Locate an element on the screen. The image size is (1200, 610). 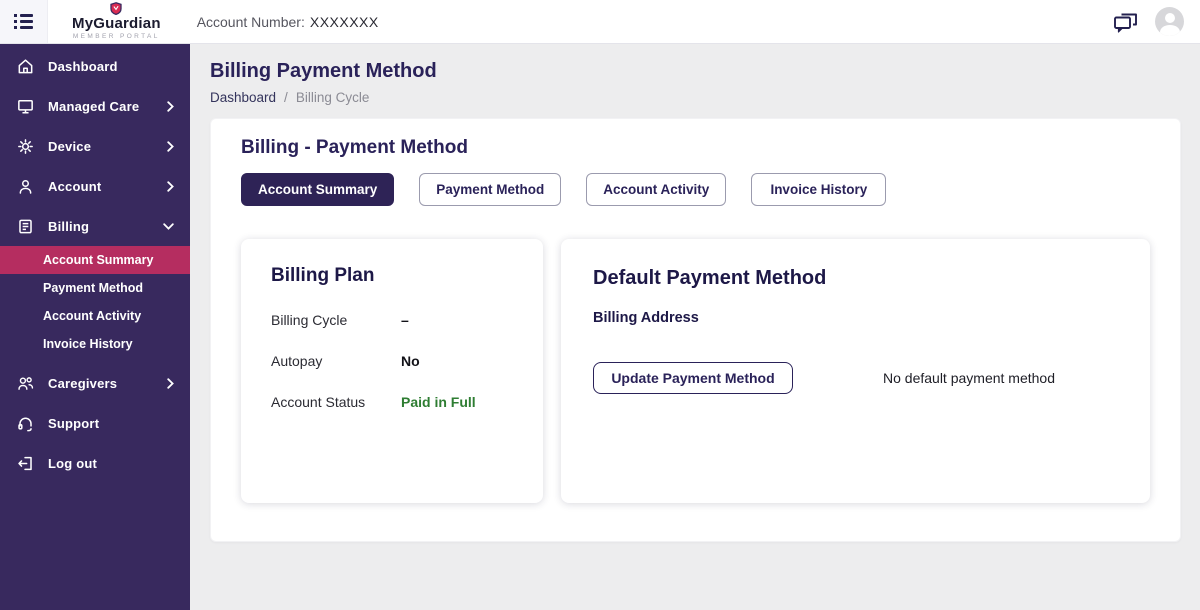
sidebar-subitem-label: Account Summary is located at coordinates (98, 260).